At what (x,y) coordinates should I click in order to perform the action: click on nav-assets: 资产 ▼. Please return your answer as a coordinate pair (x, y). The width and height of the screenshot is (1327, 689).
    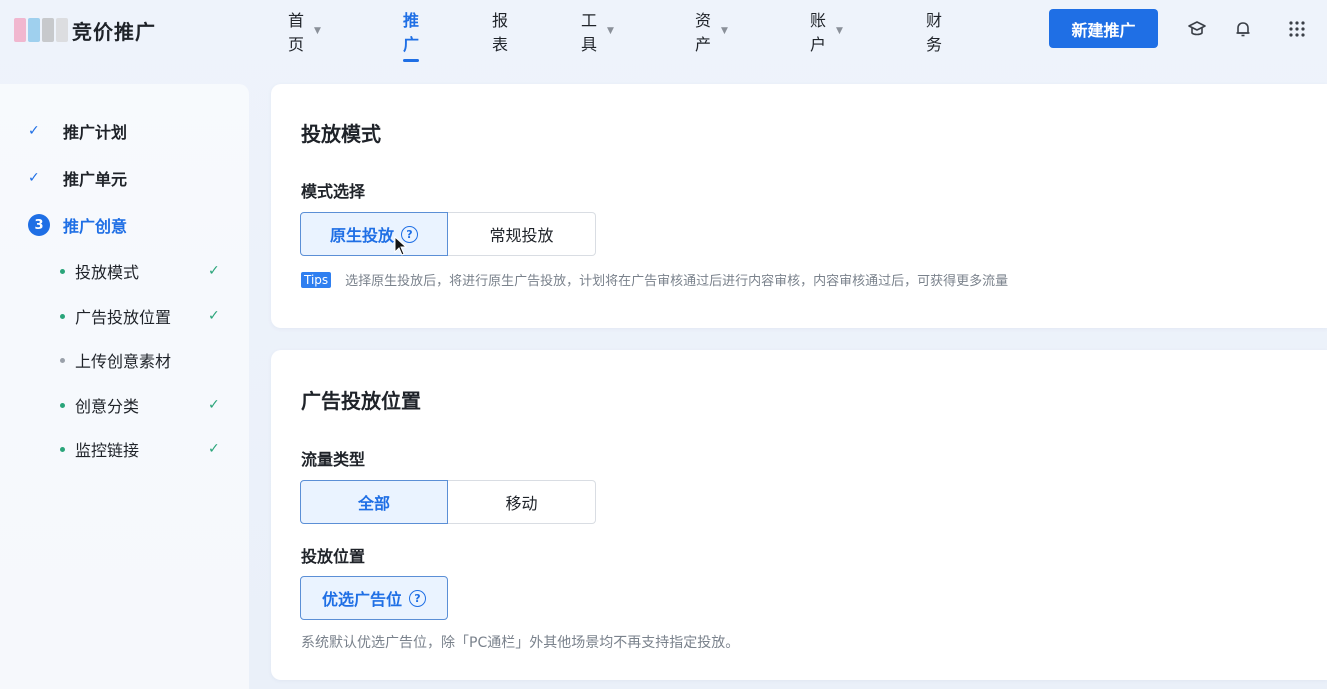
    Looking at the image, I should click on (711, 31).